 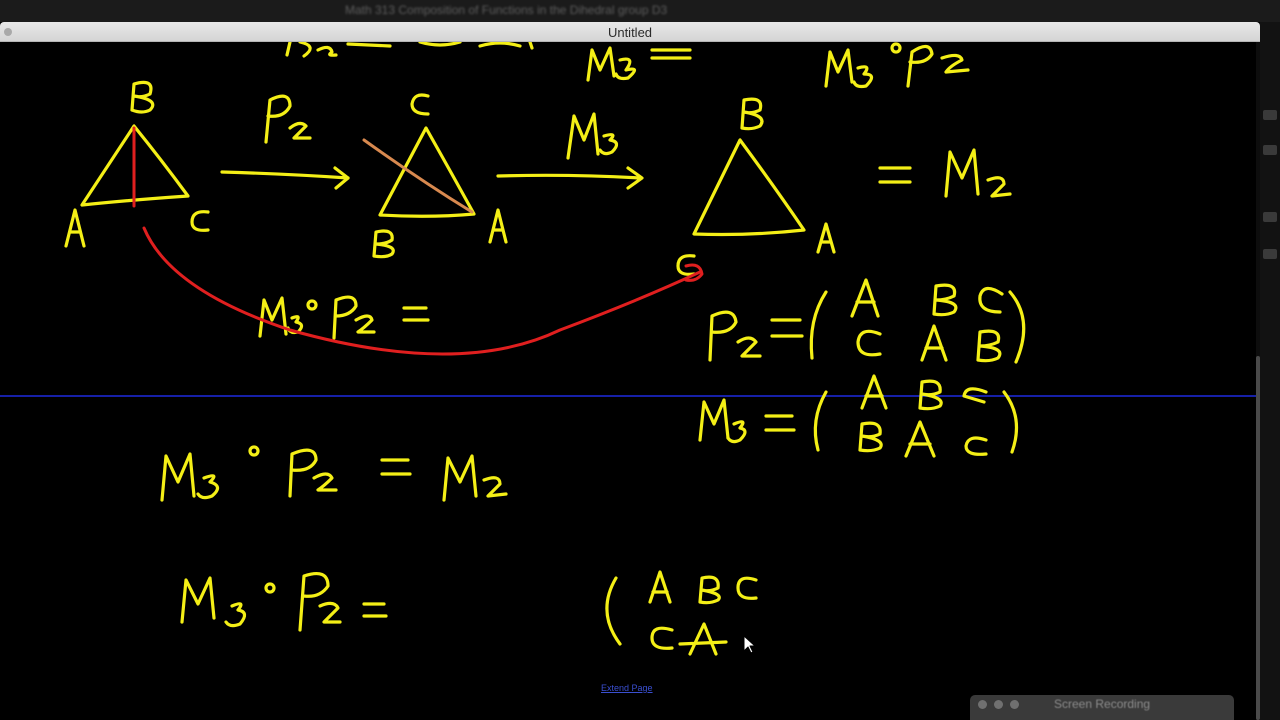 I want to click on window-titlebar: Untitled, so click(x=630, y=32).